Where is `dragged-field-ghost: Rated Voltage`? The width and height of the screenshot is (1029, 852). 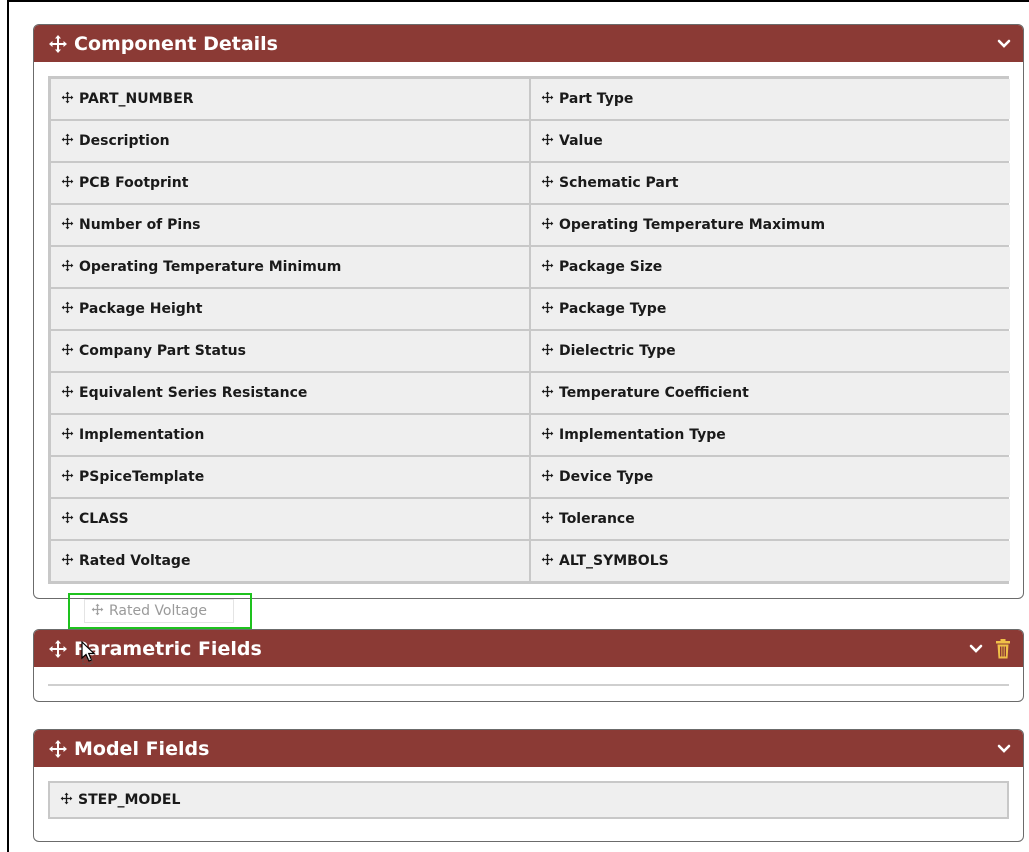 dragged-field-ghost: Rated Voltage is located at coordinates (159, 611).